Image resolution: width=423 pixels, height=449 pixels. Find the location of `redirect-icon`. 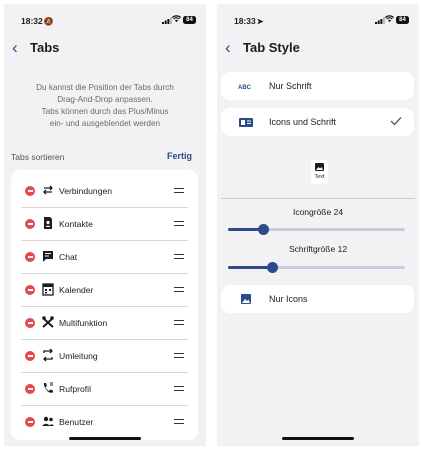

redirect-icon is located at coordinates (48, 355).